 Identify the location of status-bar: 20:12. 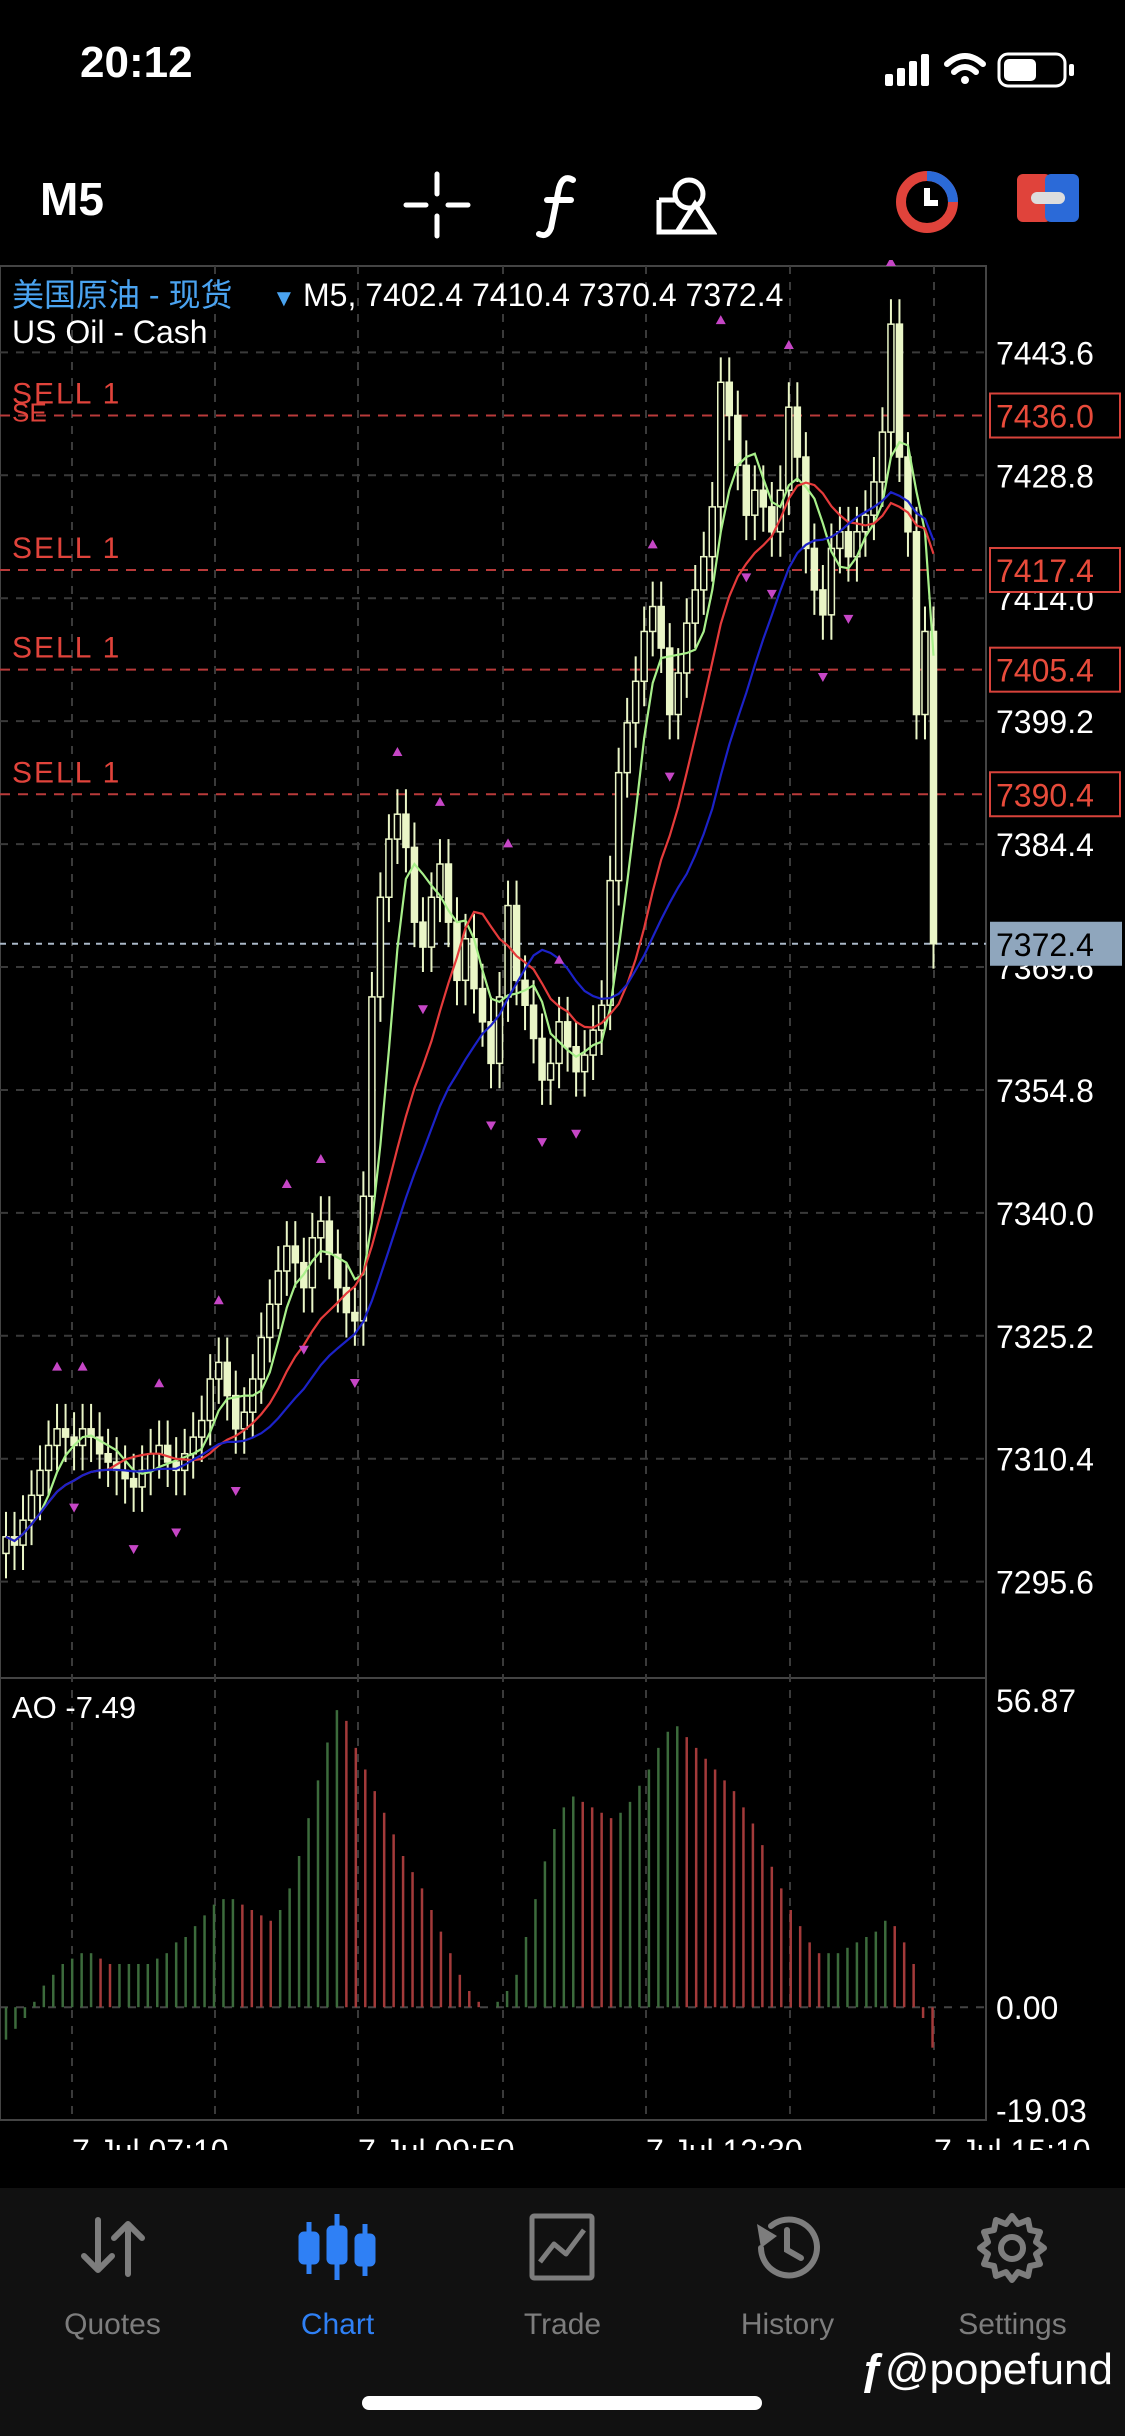
(562, 70).